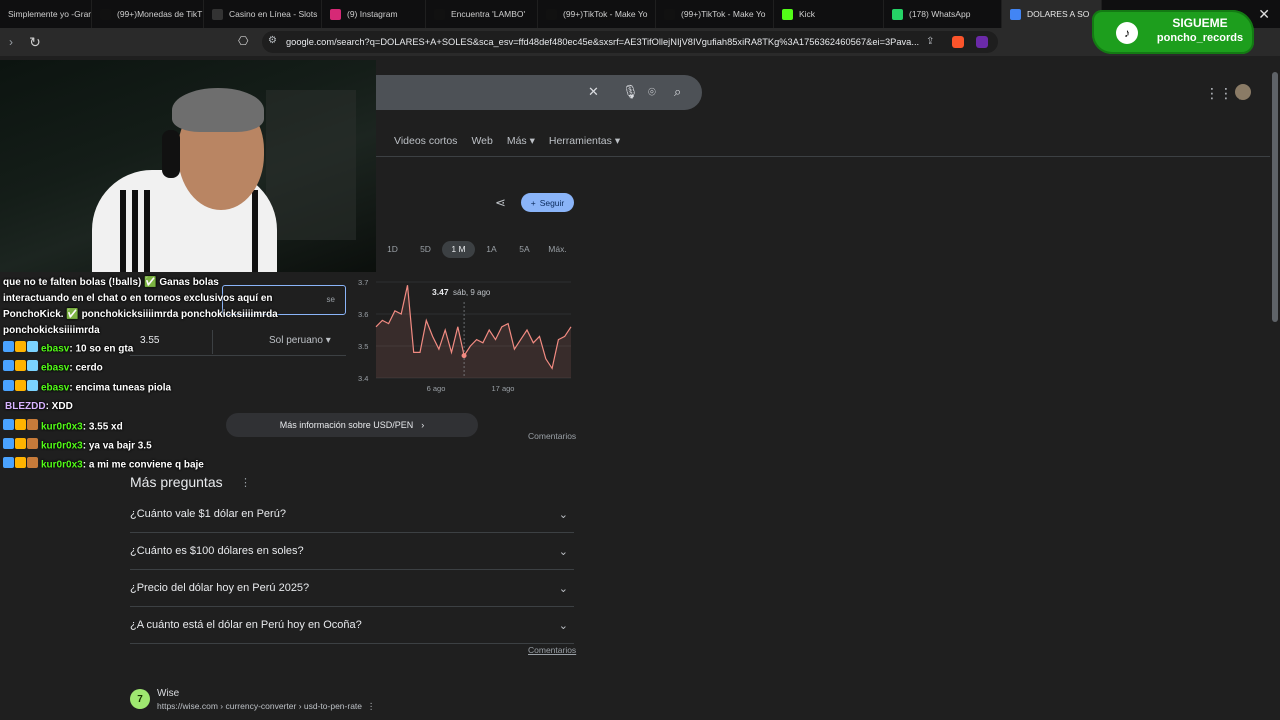 Image resolution: width=1280 pixels, height=720 pixels. What do you see at coordinates (552, 202) in the screenshot?
I see `follow-label: Seguir` at bounding box center [552, 202].